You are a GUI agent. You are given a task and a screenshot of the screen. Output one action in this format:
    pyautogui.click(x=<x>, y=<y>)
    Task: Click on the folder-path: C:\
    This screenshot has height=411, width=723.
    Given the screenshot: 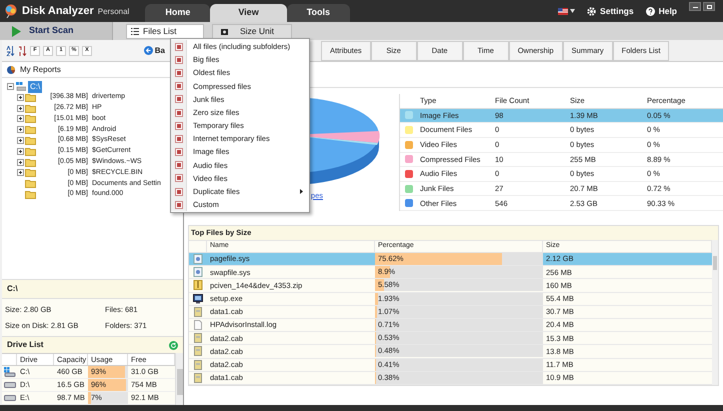 What is the action you would take?
    pyautogui.click(x=92, y=288)
    